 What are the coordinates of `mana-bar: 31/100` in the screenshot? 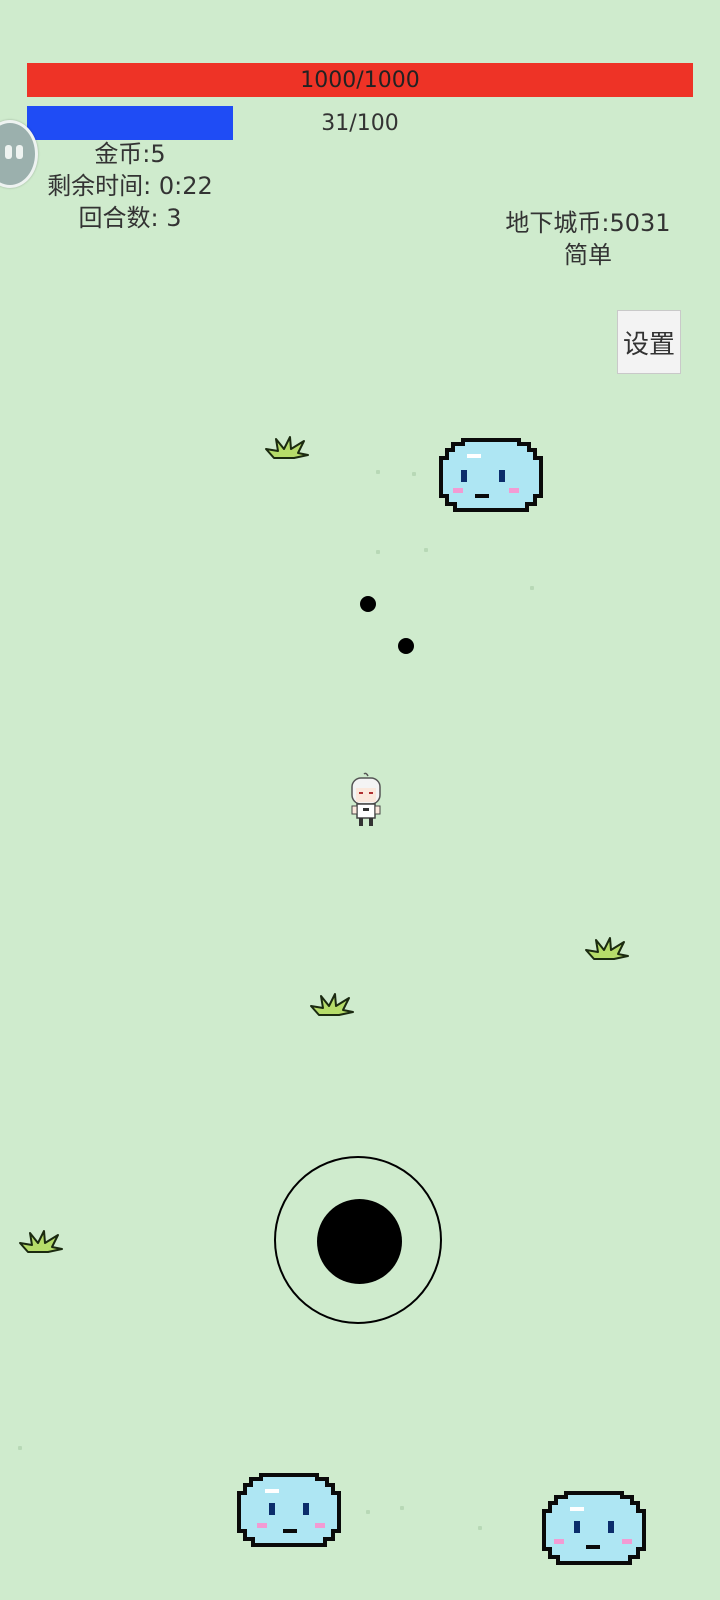 It's located at (360, 123).